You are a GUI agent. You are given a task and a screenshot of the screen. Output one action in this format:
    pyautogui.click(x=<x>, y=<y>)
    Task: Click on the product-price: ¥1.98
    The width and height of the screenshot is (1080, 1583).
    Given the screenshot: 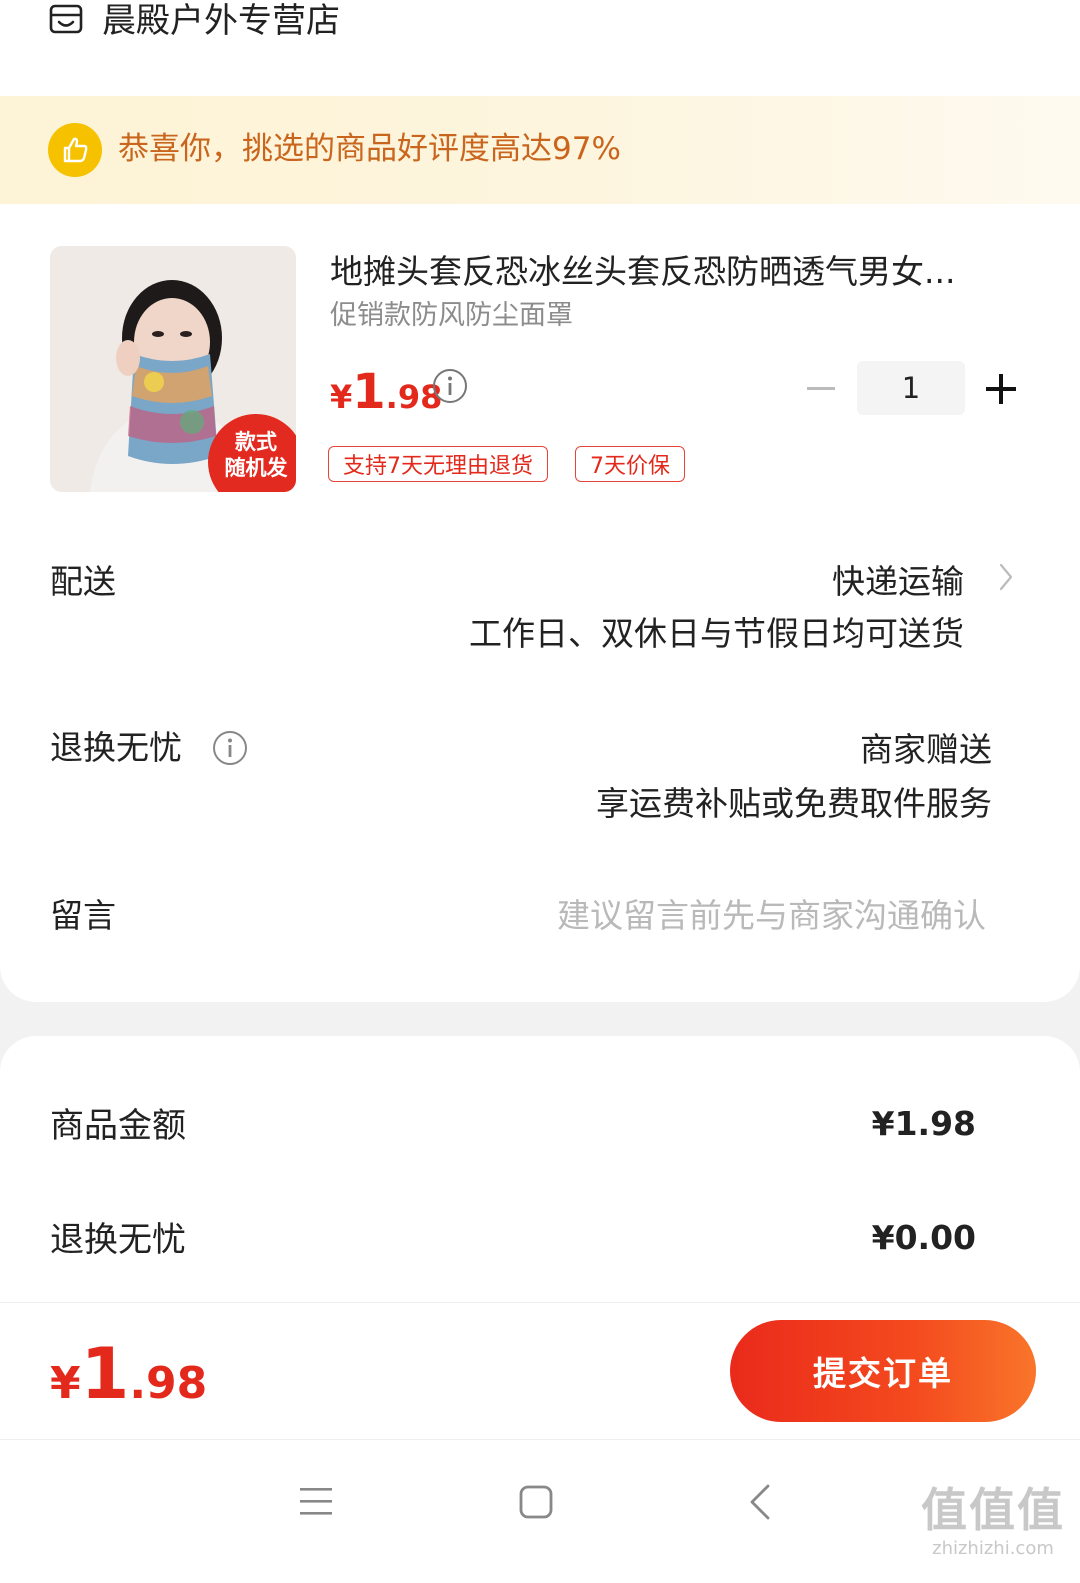 What is the action you would take?
    pyautogui.click(x=386, y=397)
    